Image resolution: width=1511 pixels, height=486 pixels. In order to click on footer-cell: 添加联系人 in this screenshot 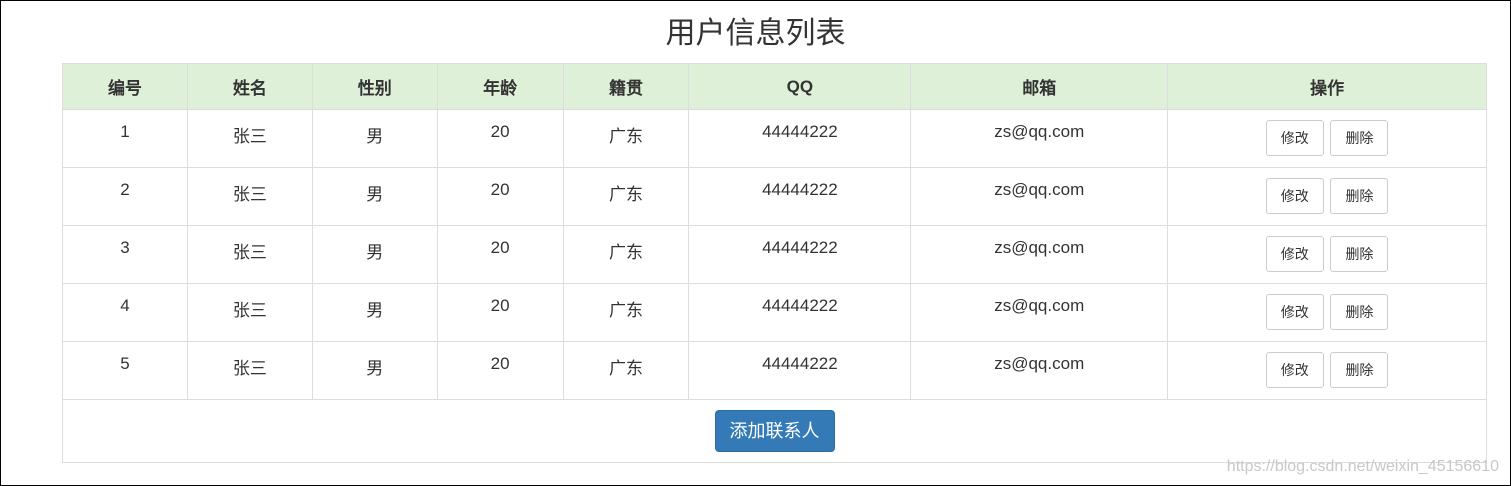, I will do `click(774, 431)`.